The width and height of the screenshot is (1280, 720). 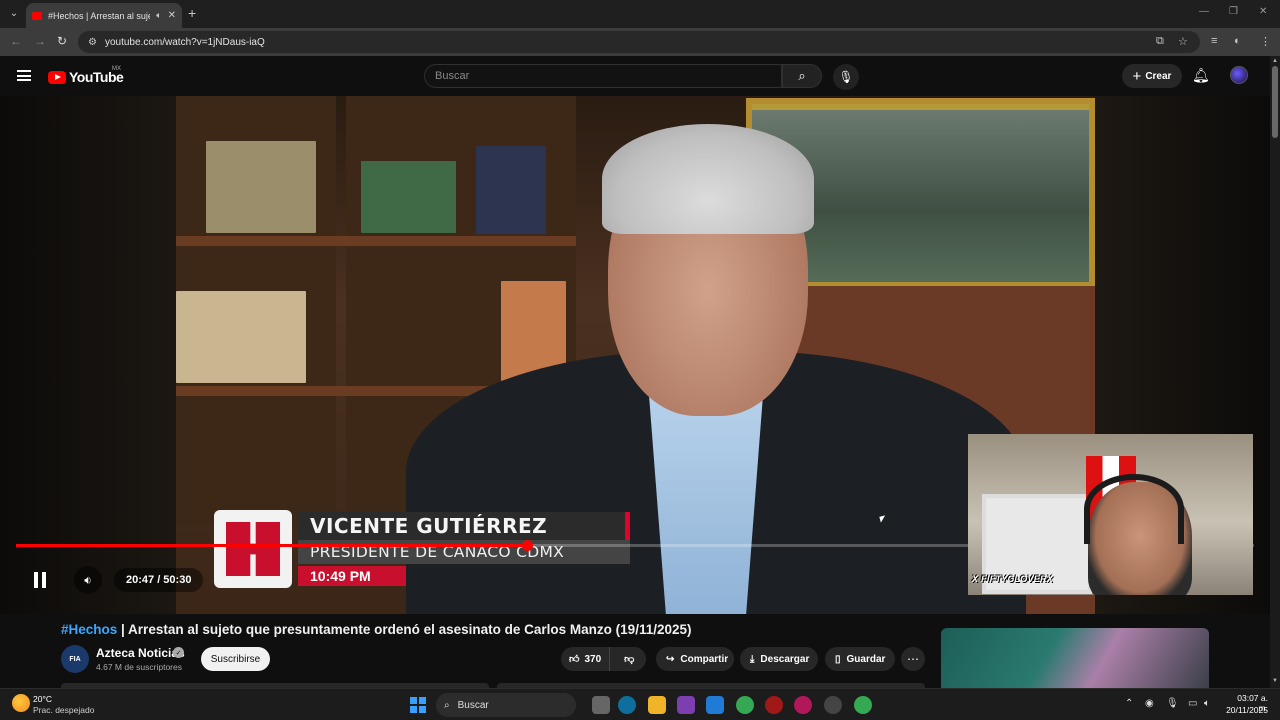 What do you see at coordinates (352, 576) in the screenshot?
I see `lower-third-time: 10:49 PM` at bounding box center [352, 576].